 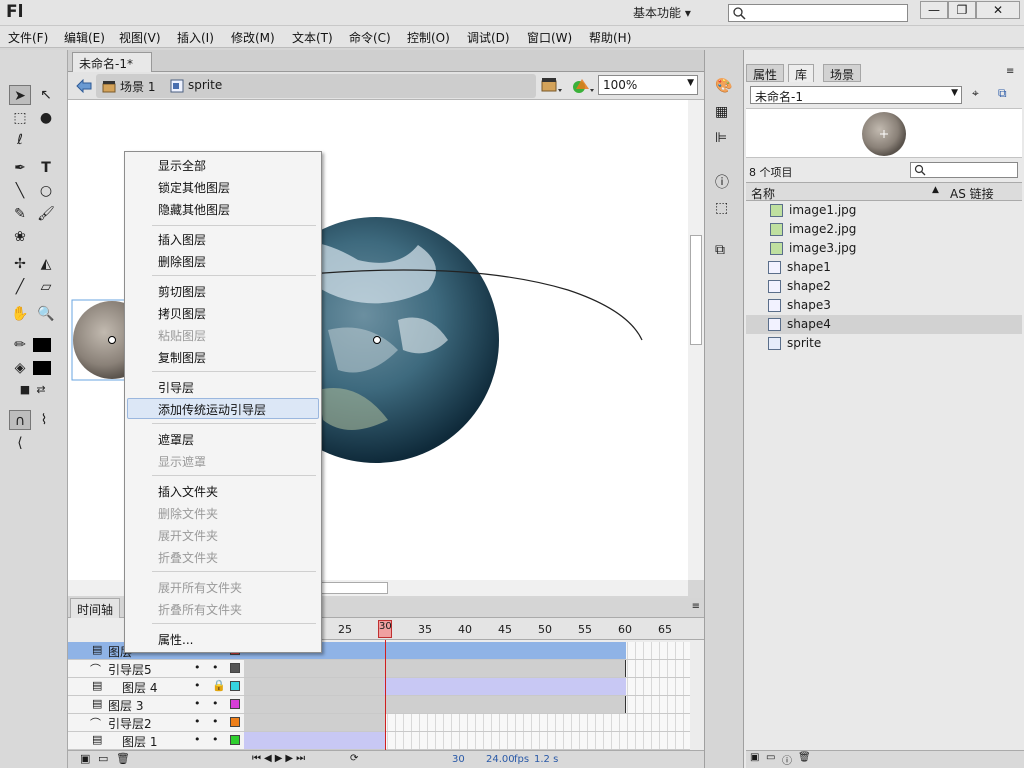 What do you see at coordinates (205, 85) in the screenshot?
I see `breadcrumb-symbol: sprite` at bounding box center [205, 85].